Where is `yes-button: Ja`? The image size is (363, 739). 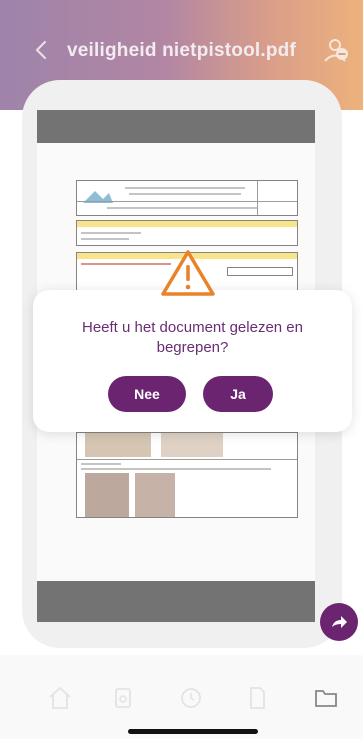 yes-button: Ja is located at coordinates (238, 394).